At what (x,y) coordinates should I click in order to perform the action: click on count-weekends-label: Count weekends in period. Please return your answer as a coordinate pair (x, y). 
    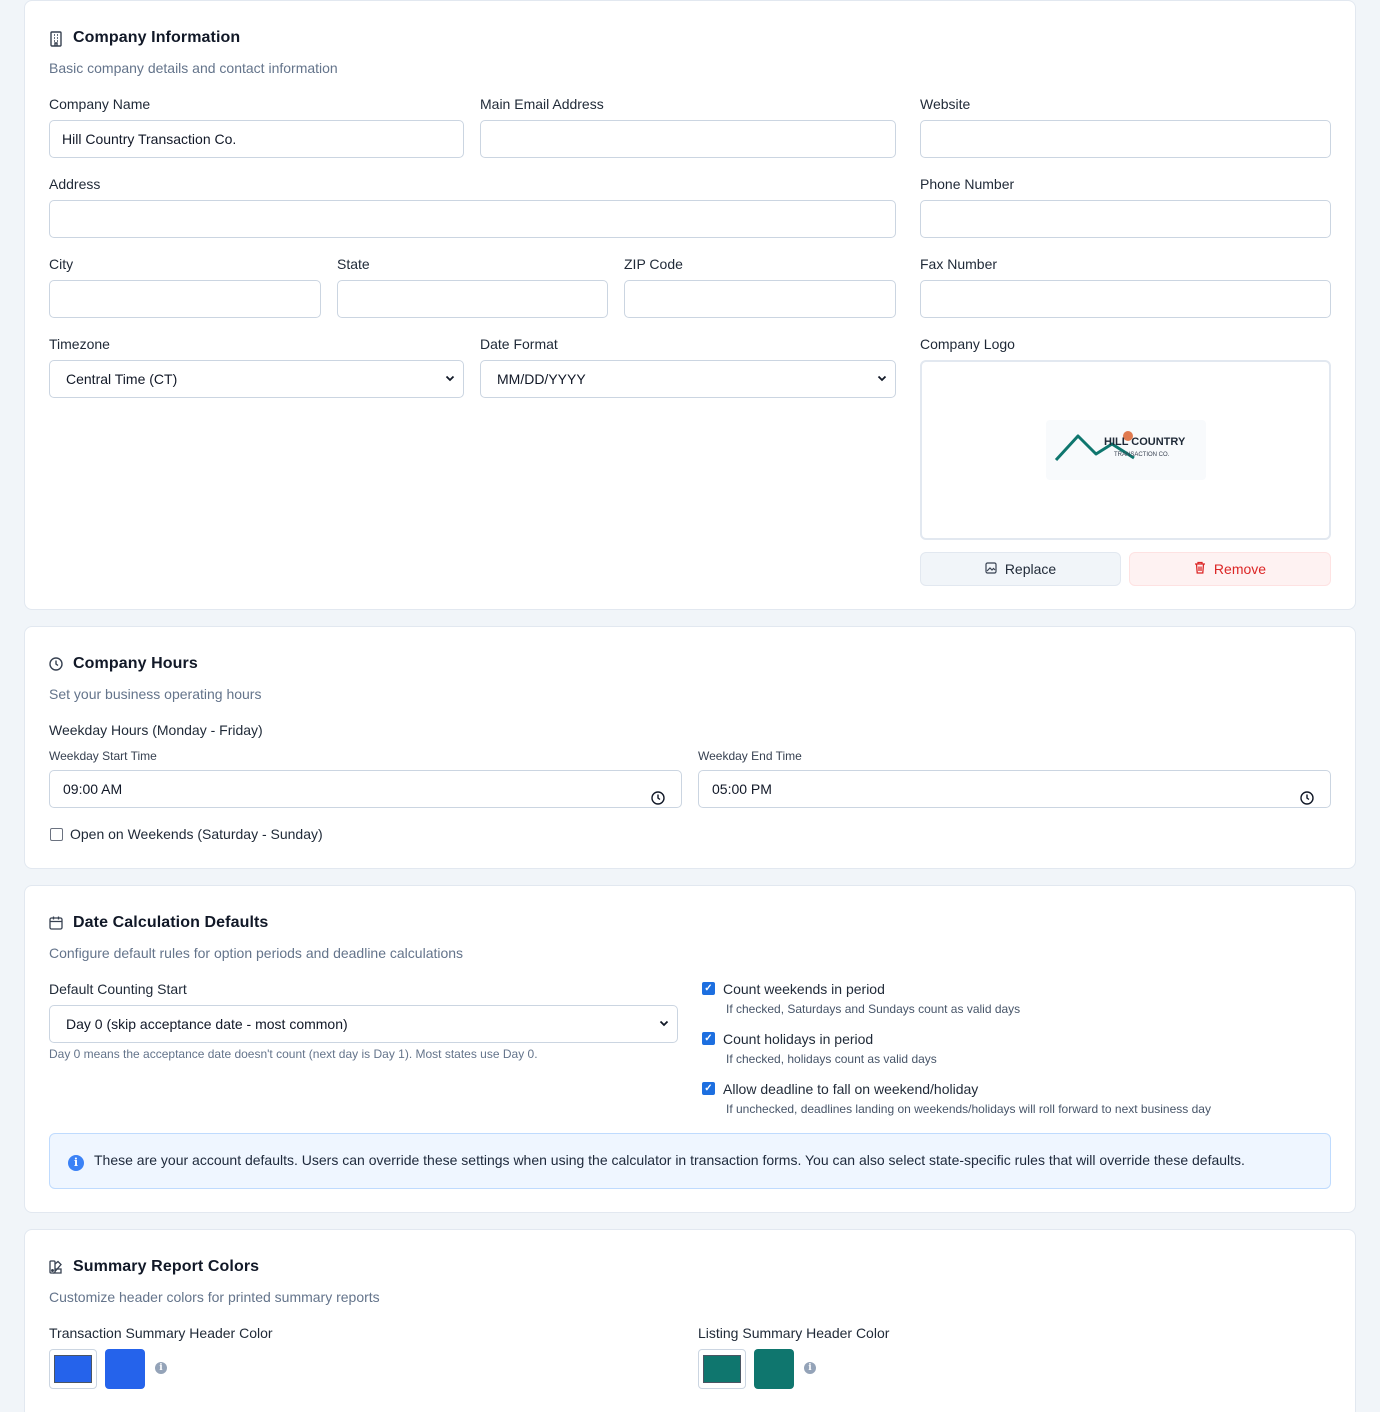
    Looking at the image, I should click on (804, 989).